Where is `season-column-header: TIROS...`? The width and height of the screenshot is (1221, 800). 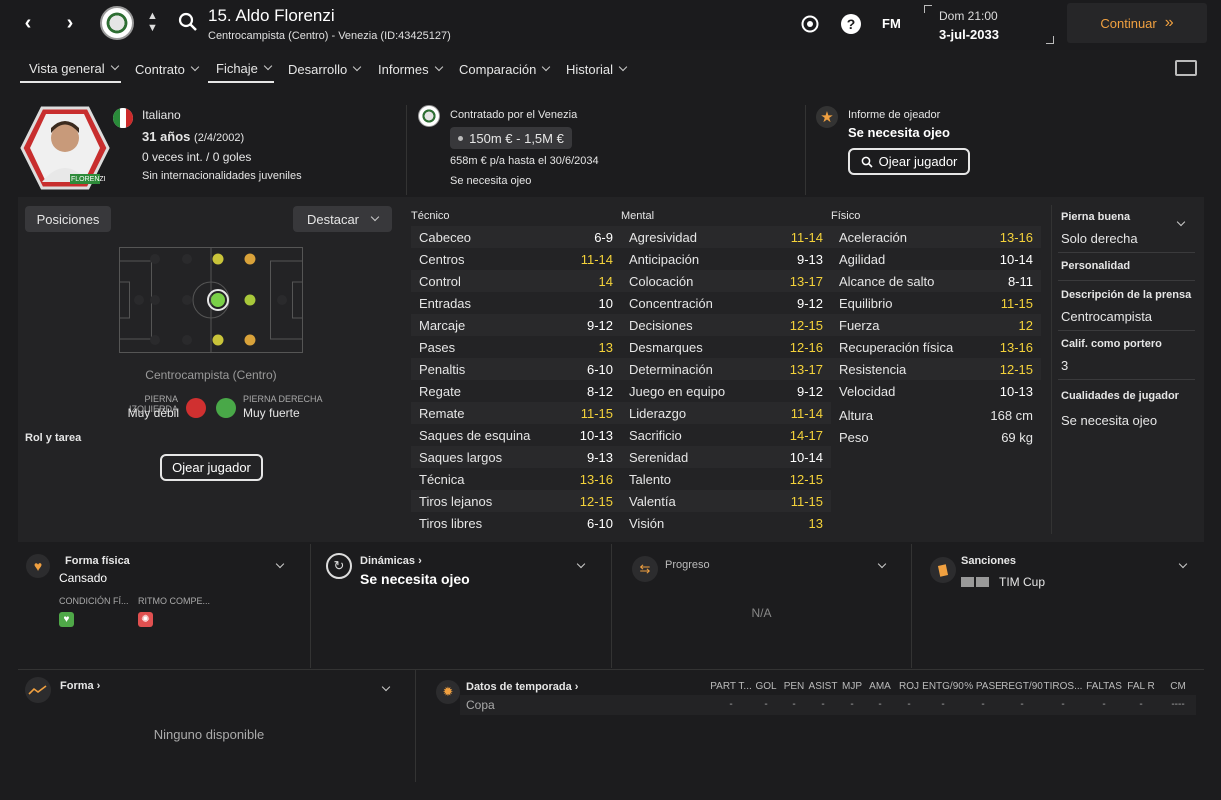
season-column-header: TIROS... is located at coordinates (1063, 686).